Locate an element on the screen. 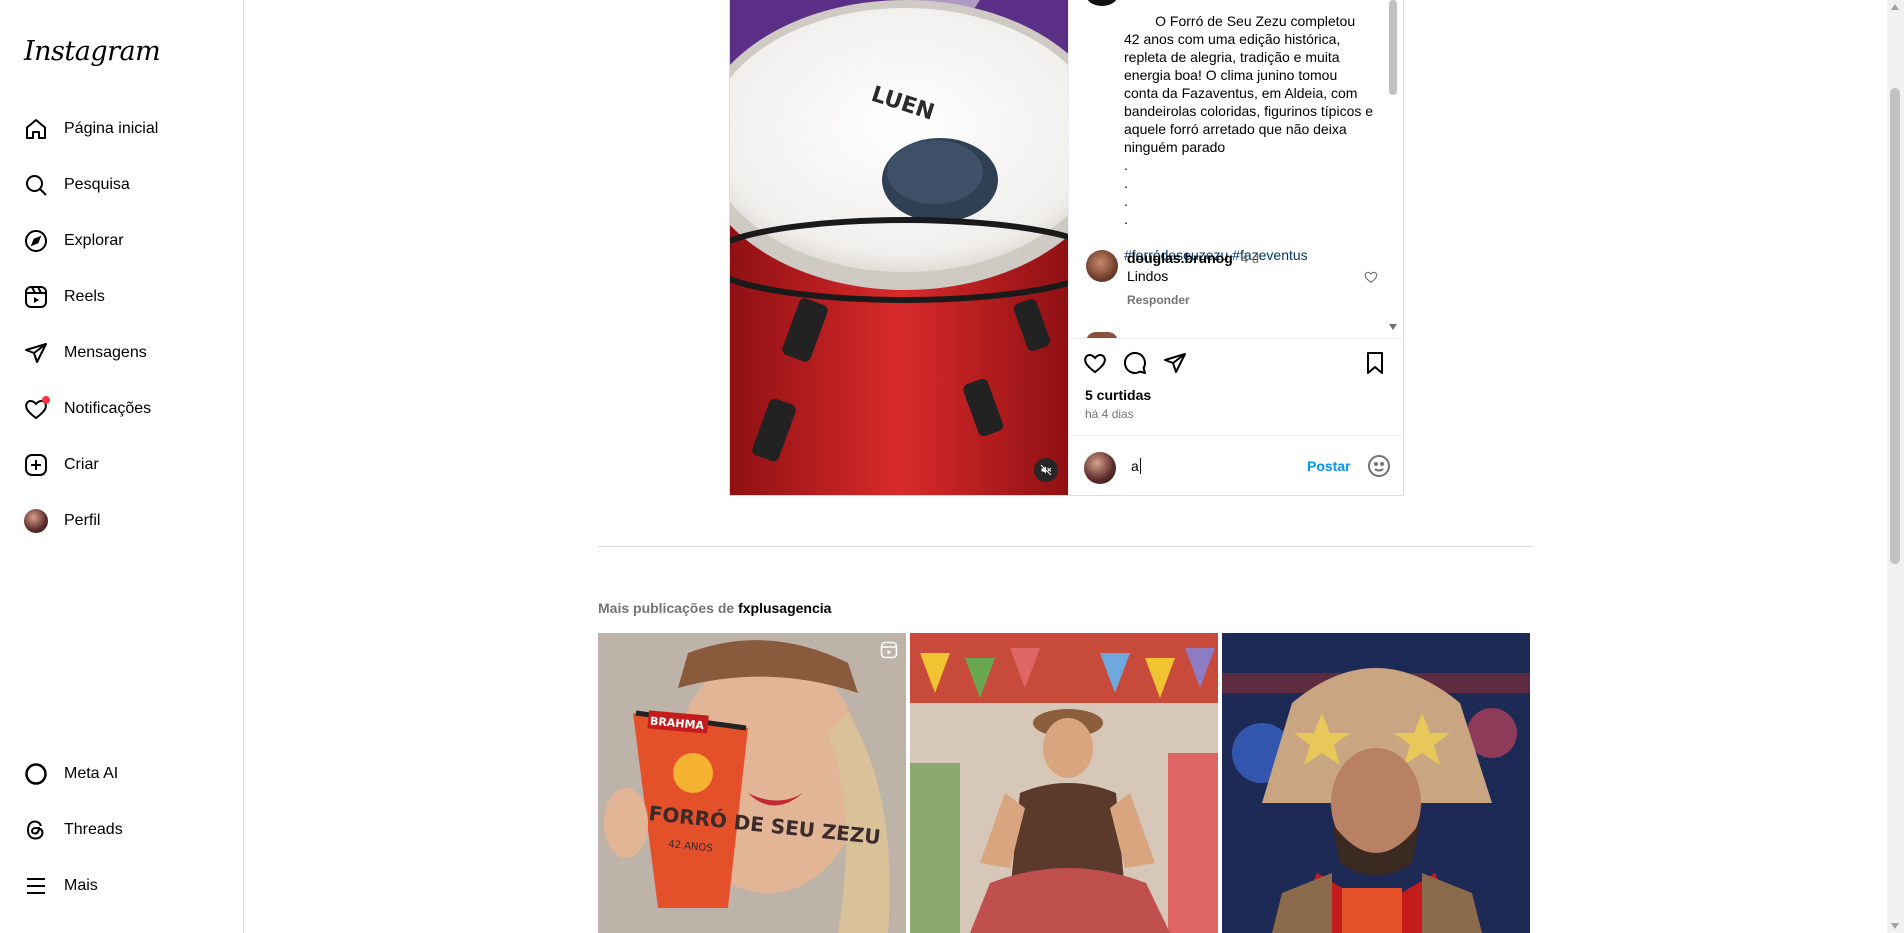 Image resolution: width=1904 pixels, height=933 pixels. post-video: LUEN is located at coordinates (899, 247).